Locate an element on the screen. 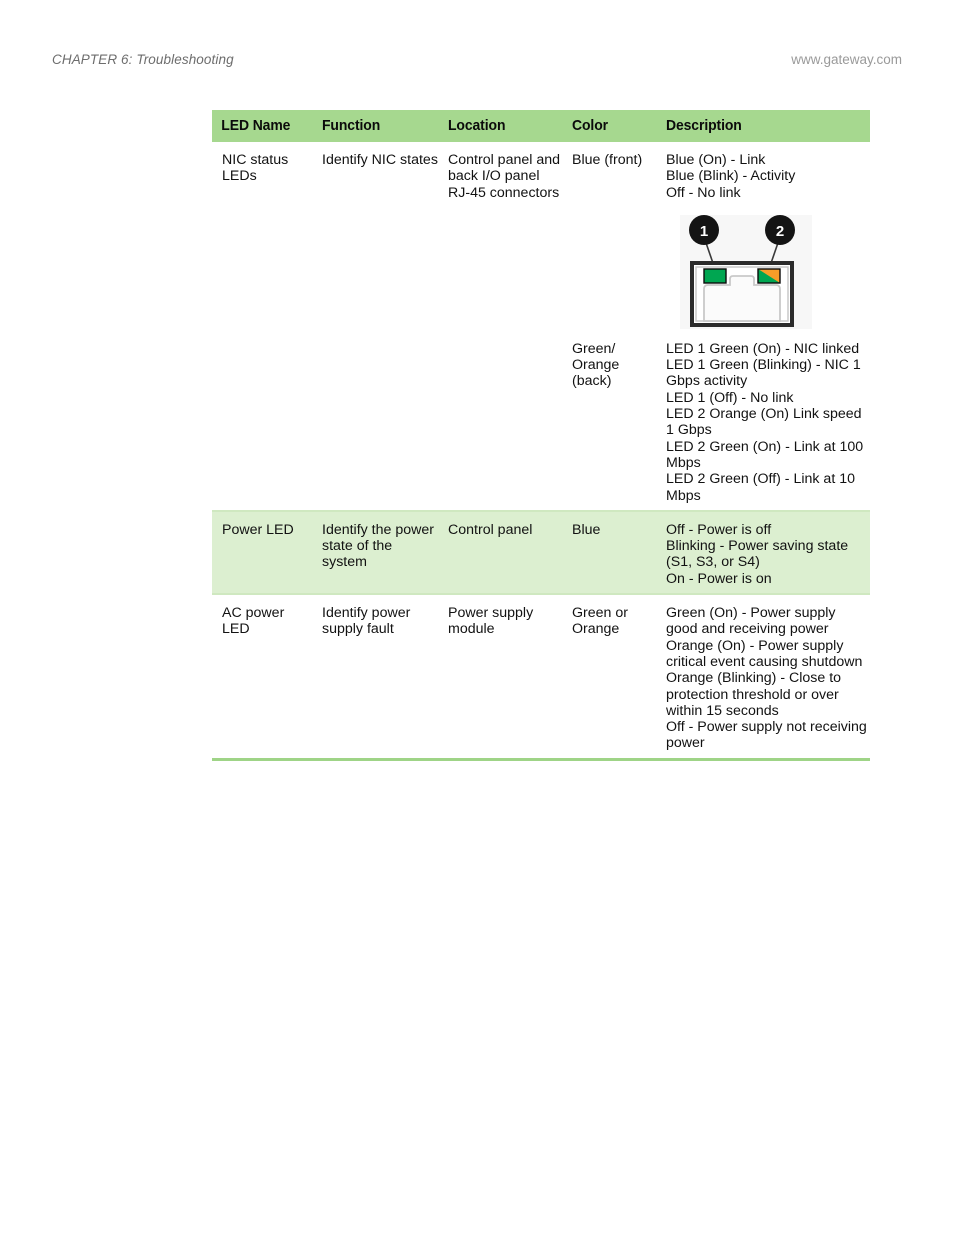  chapter-label: CHAPTER 6: Troubleshooting is located at coordinates (143, 59).